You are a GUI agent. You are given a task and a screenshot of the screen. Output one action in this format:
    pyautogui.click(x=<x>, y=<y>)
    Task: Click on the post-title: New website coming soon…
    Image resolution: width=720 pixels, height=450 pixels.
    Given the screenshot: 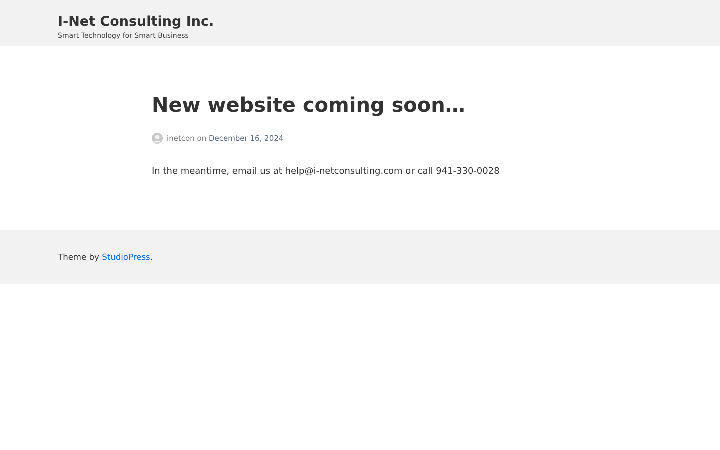 What is the action you would take?
    pyautogui.click(x=309, y=105)
    